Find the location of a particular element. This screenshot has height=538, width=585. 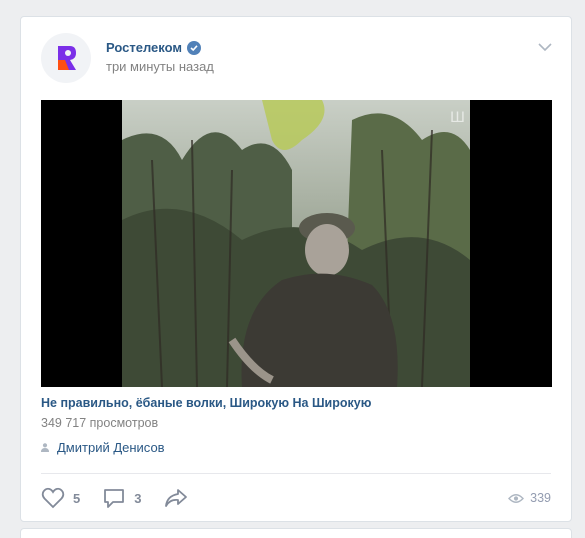

share-arrow-icon is located at coordinates (176, 498).